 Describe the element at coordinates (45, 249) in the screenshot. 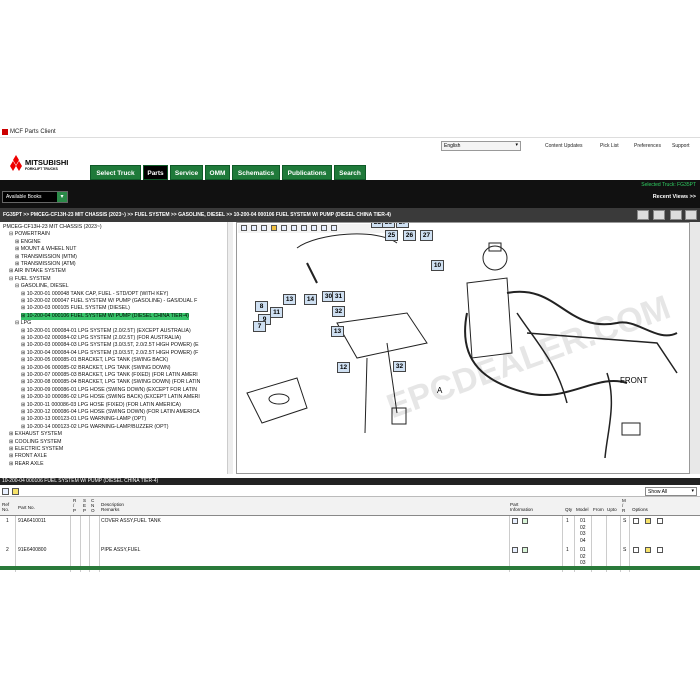

I see `tree-item: ⊞ MOUNT & WHEEL NUT` at that location.